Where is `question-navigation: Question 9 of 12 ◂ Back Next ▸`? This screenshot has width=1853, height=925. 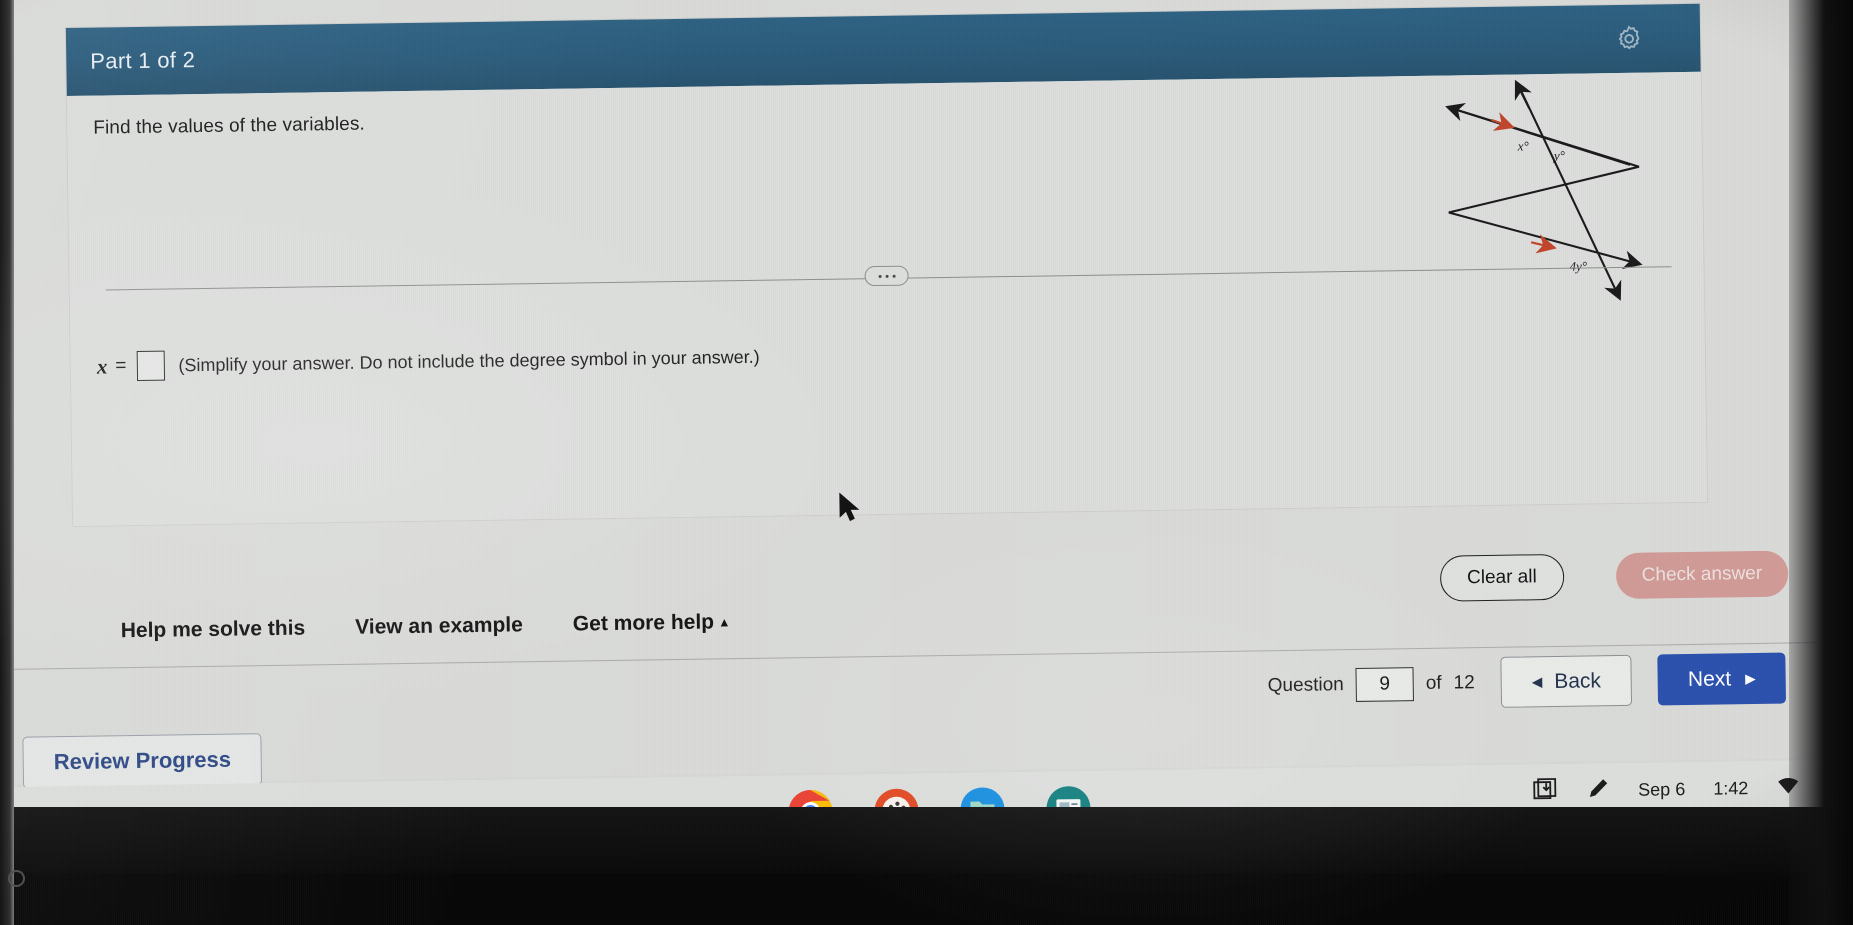
question-navigation: Question 9 of 12 ◂ Back Next ▸ is located at coordinates (1527, 682).